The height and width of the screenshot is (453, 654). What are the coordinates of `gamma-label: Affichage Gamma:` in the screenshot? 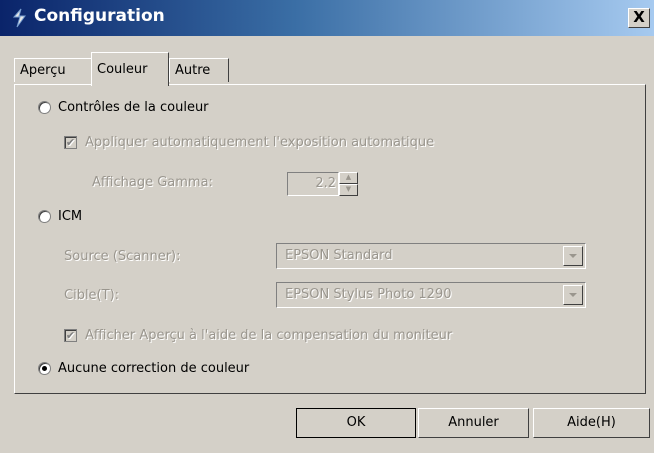 It's located at (152, 182).